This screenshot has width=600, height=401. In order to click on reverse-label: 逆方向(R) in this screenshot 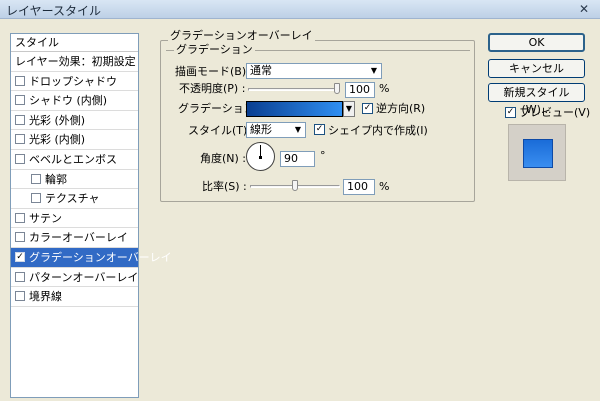, I will do `click(401, 108)`.